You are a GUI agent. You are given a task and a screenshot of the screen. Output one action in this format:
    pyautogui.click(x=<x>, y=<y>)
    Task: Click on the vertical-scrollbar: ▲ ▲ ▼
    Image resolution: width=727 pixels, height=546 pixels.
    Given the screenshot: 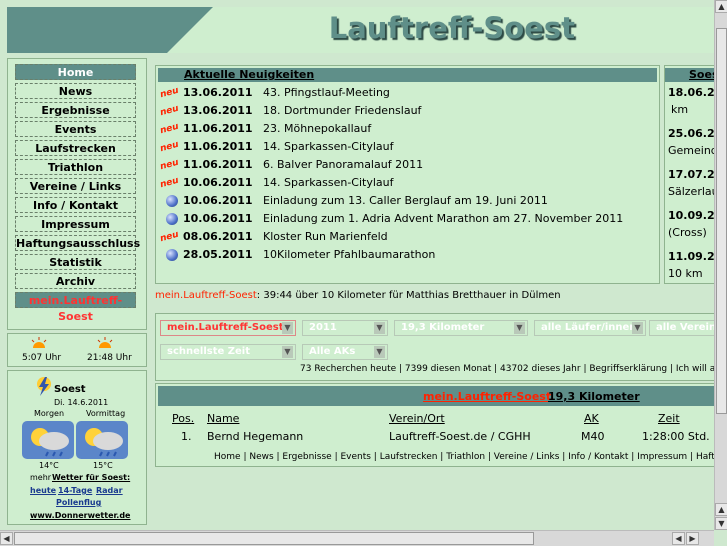 What is the action you would take?
    pyautogui.click(x=720, y=265)
    